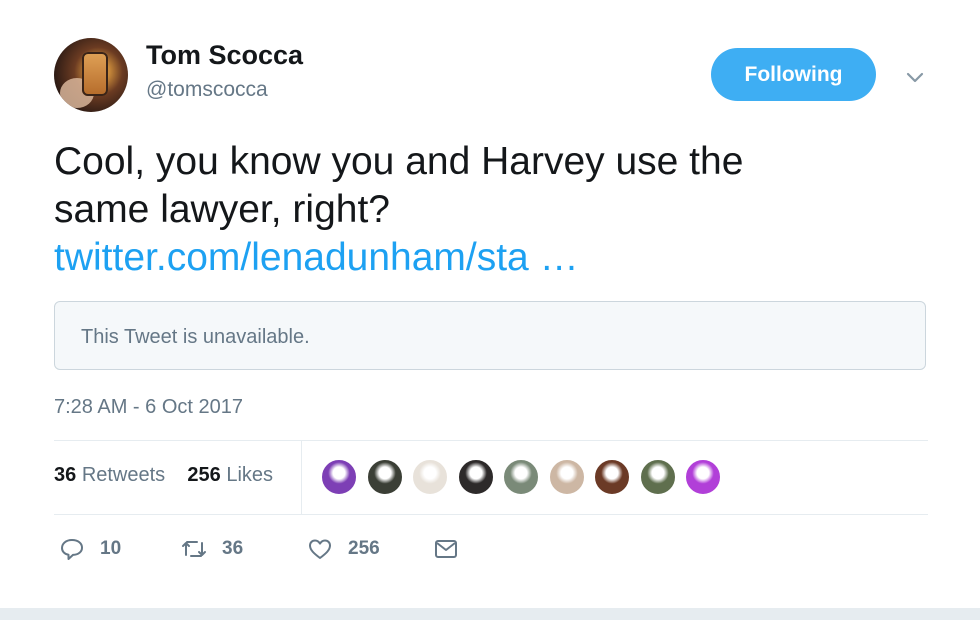 The image size is (980, 620). I want to click on direct-message-button, so click(446, 549).